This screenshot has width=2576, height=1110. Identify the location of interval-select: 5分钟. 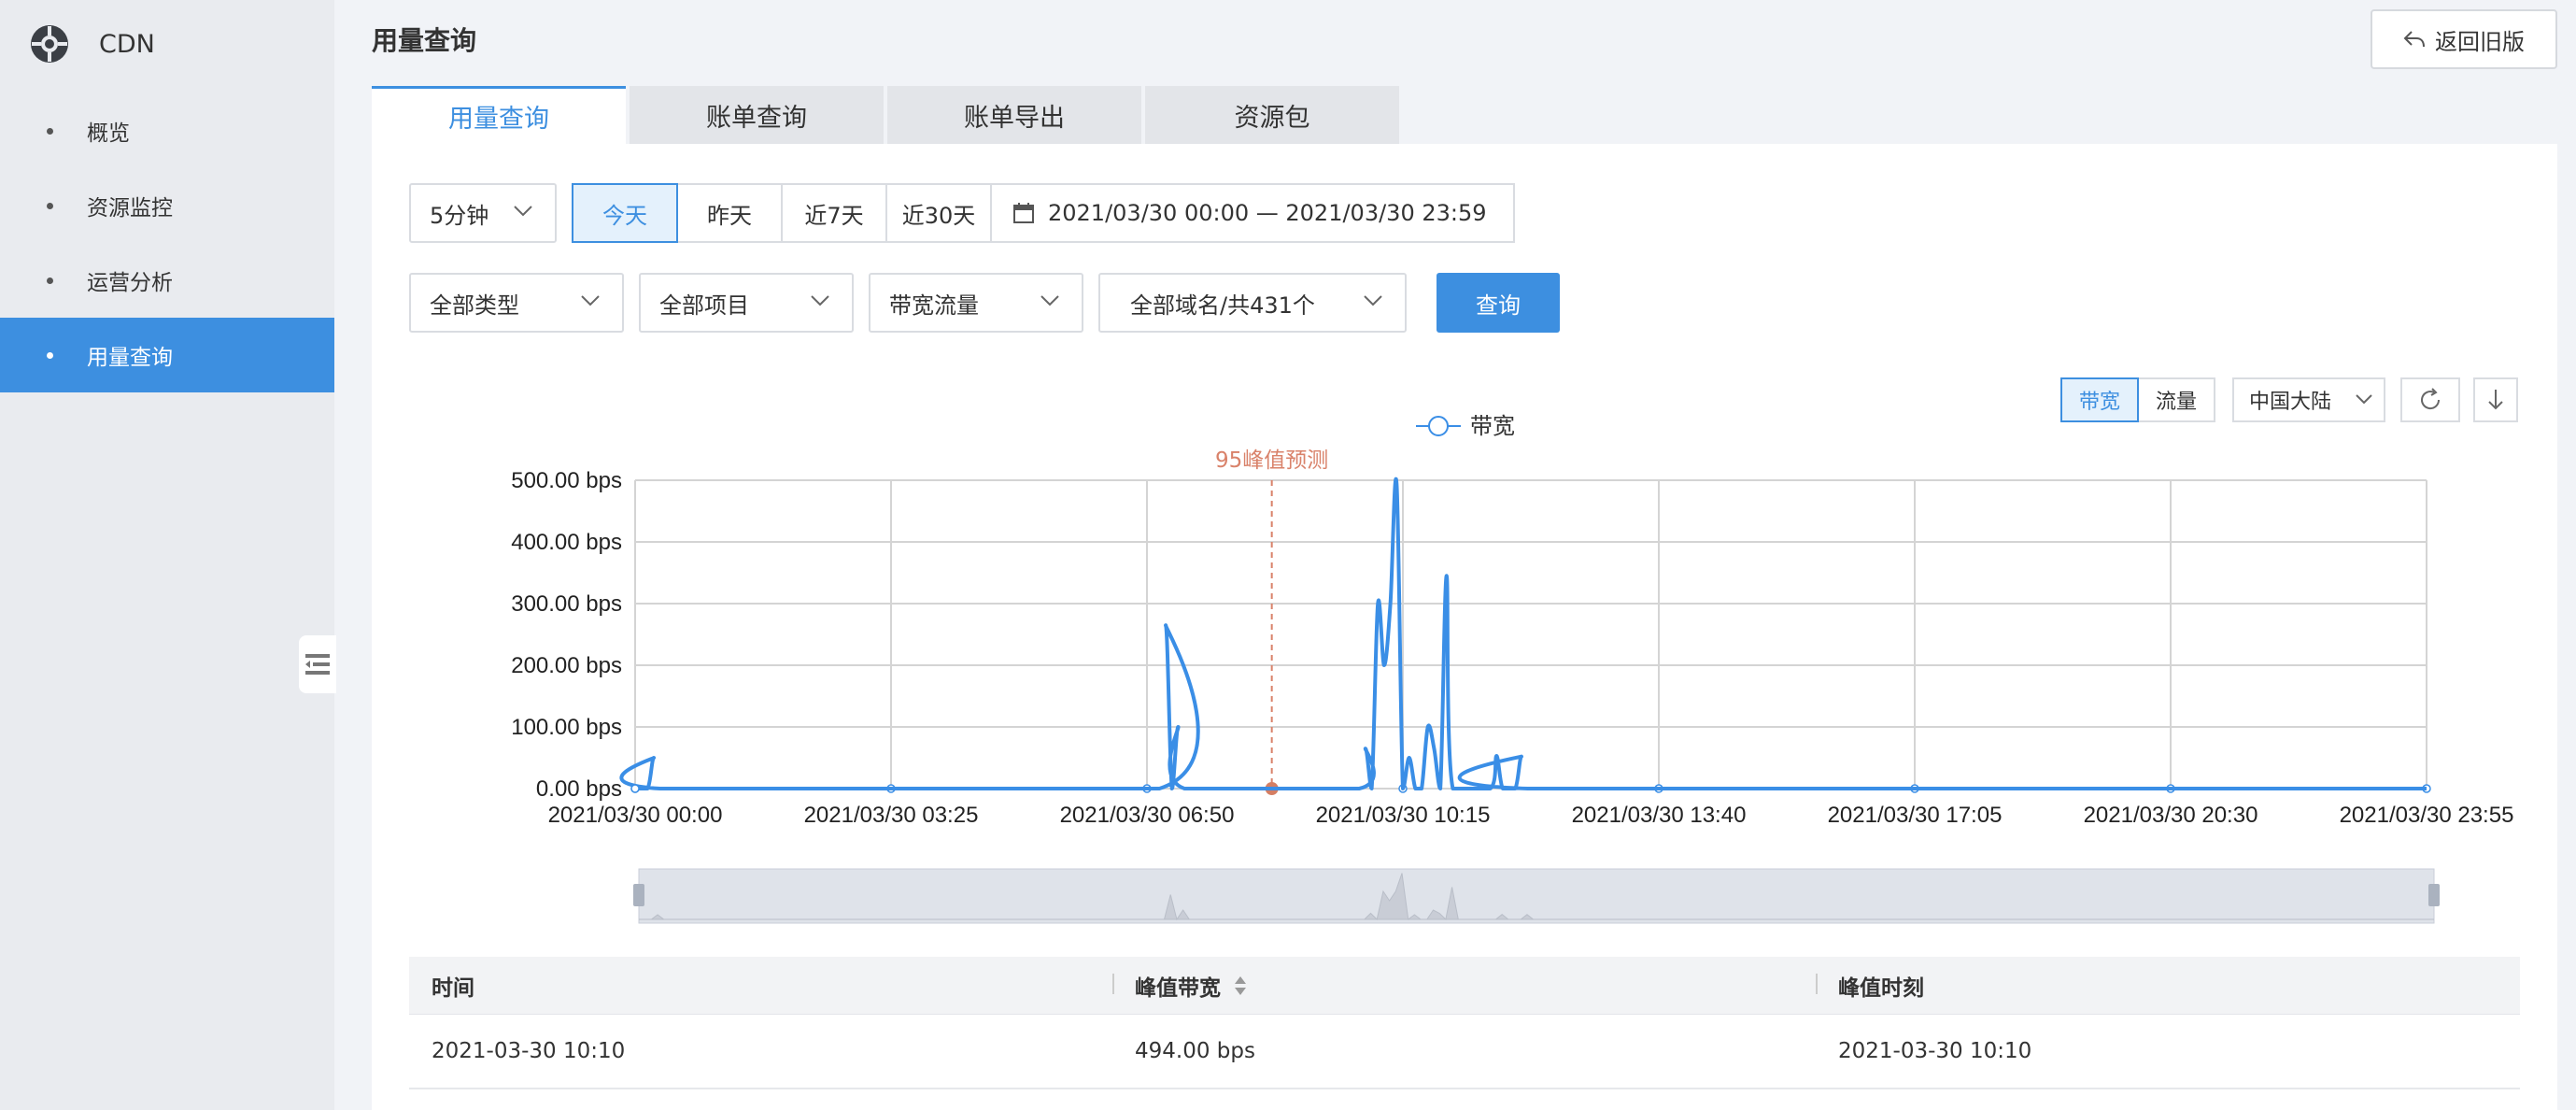
(483, 213).